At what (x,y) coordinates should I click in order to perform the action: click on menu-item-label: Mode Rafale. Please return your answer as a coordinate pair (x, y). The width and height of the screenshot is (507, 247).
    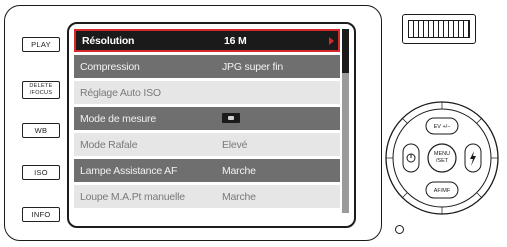
    Looking at the image, I should click on (109, 144).